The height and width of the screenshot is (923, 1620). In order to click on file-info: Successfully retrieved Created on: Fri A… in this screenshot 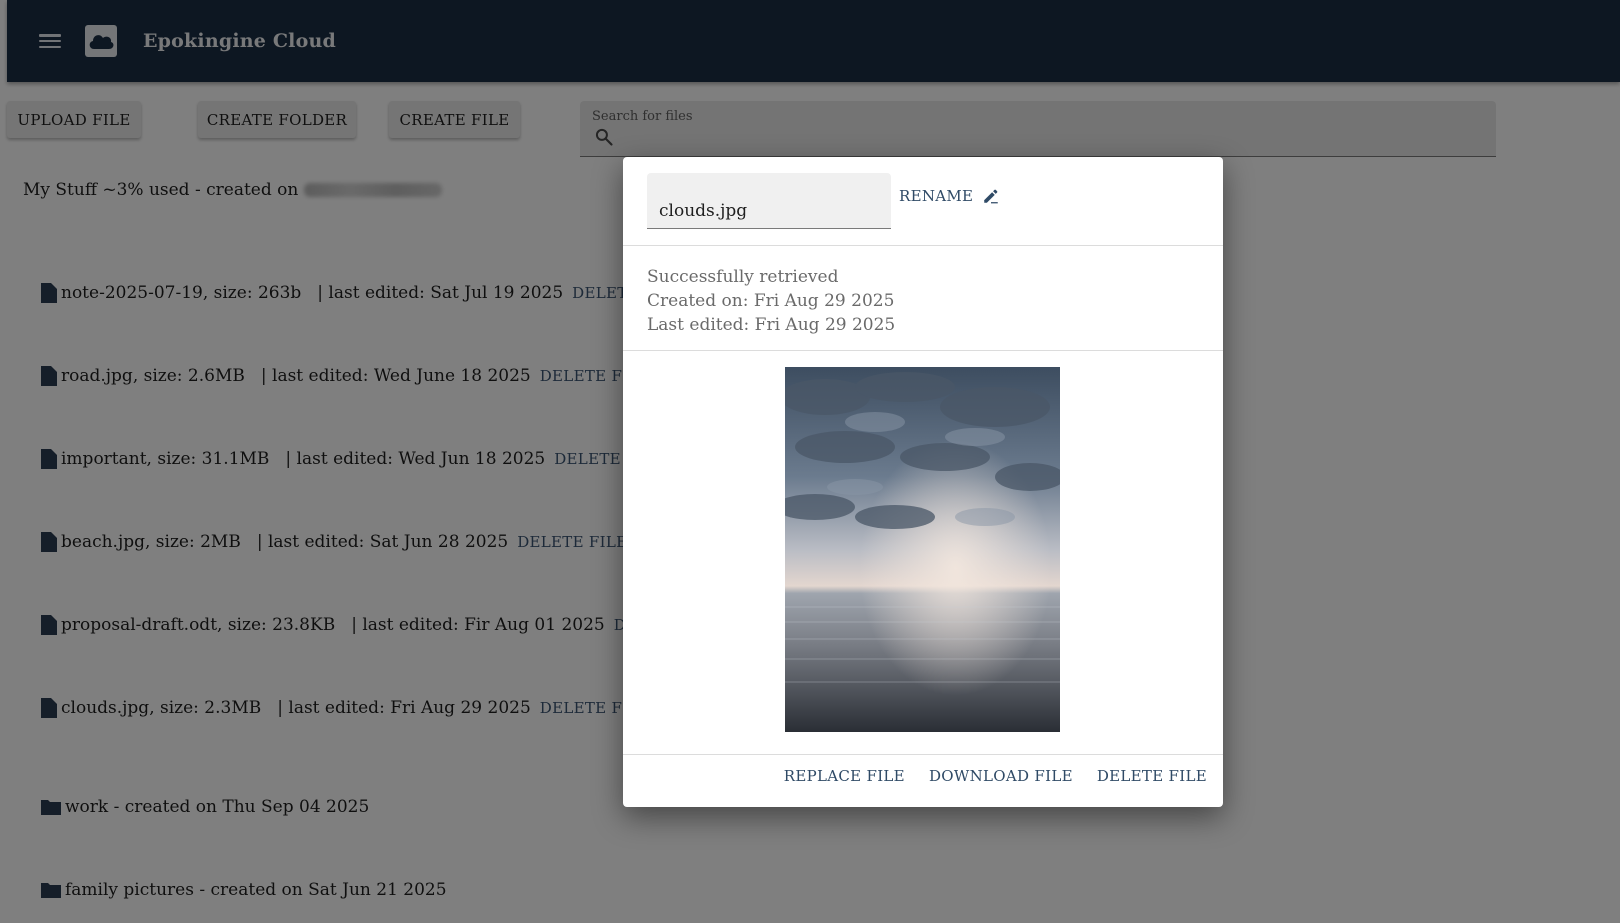, I will do `click(771, 301)`.